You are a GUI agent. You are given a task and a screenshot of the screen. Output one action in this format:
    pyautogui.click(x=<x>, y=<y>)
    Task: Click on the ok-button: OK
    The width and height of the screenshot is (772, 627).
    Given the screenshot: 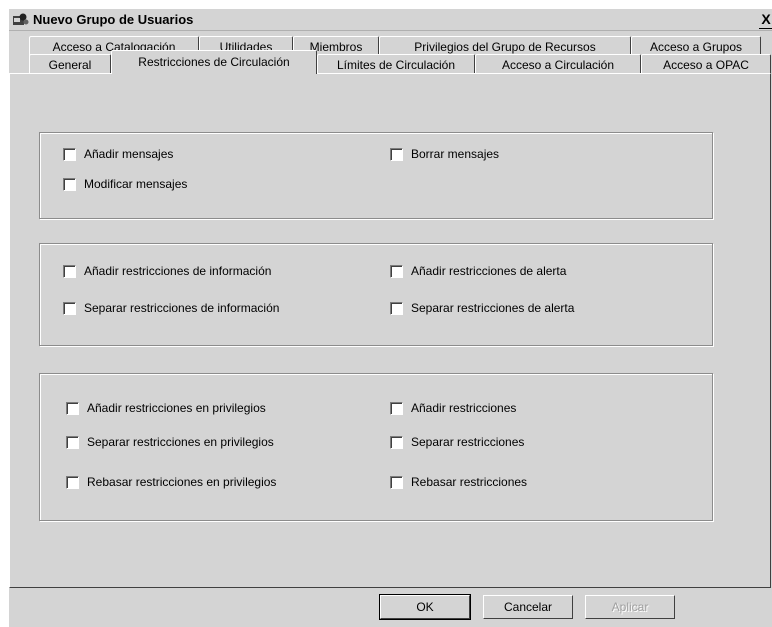 What is the action you would take?
    pyautogui.click(x=425, y=607)
    